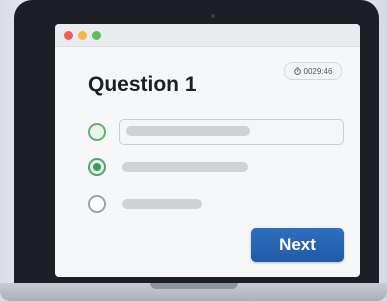 Image resolution: width=387 pixels, height=301 pixels. What do you see at coordinates (297, 71) in the screenshot?
I see `stopwatch-icon` at bounding box center [297, 71].